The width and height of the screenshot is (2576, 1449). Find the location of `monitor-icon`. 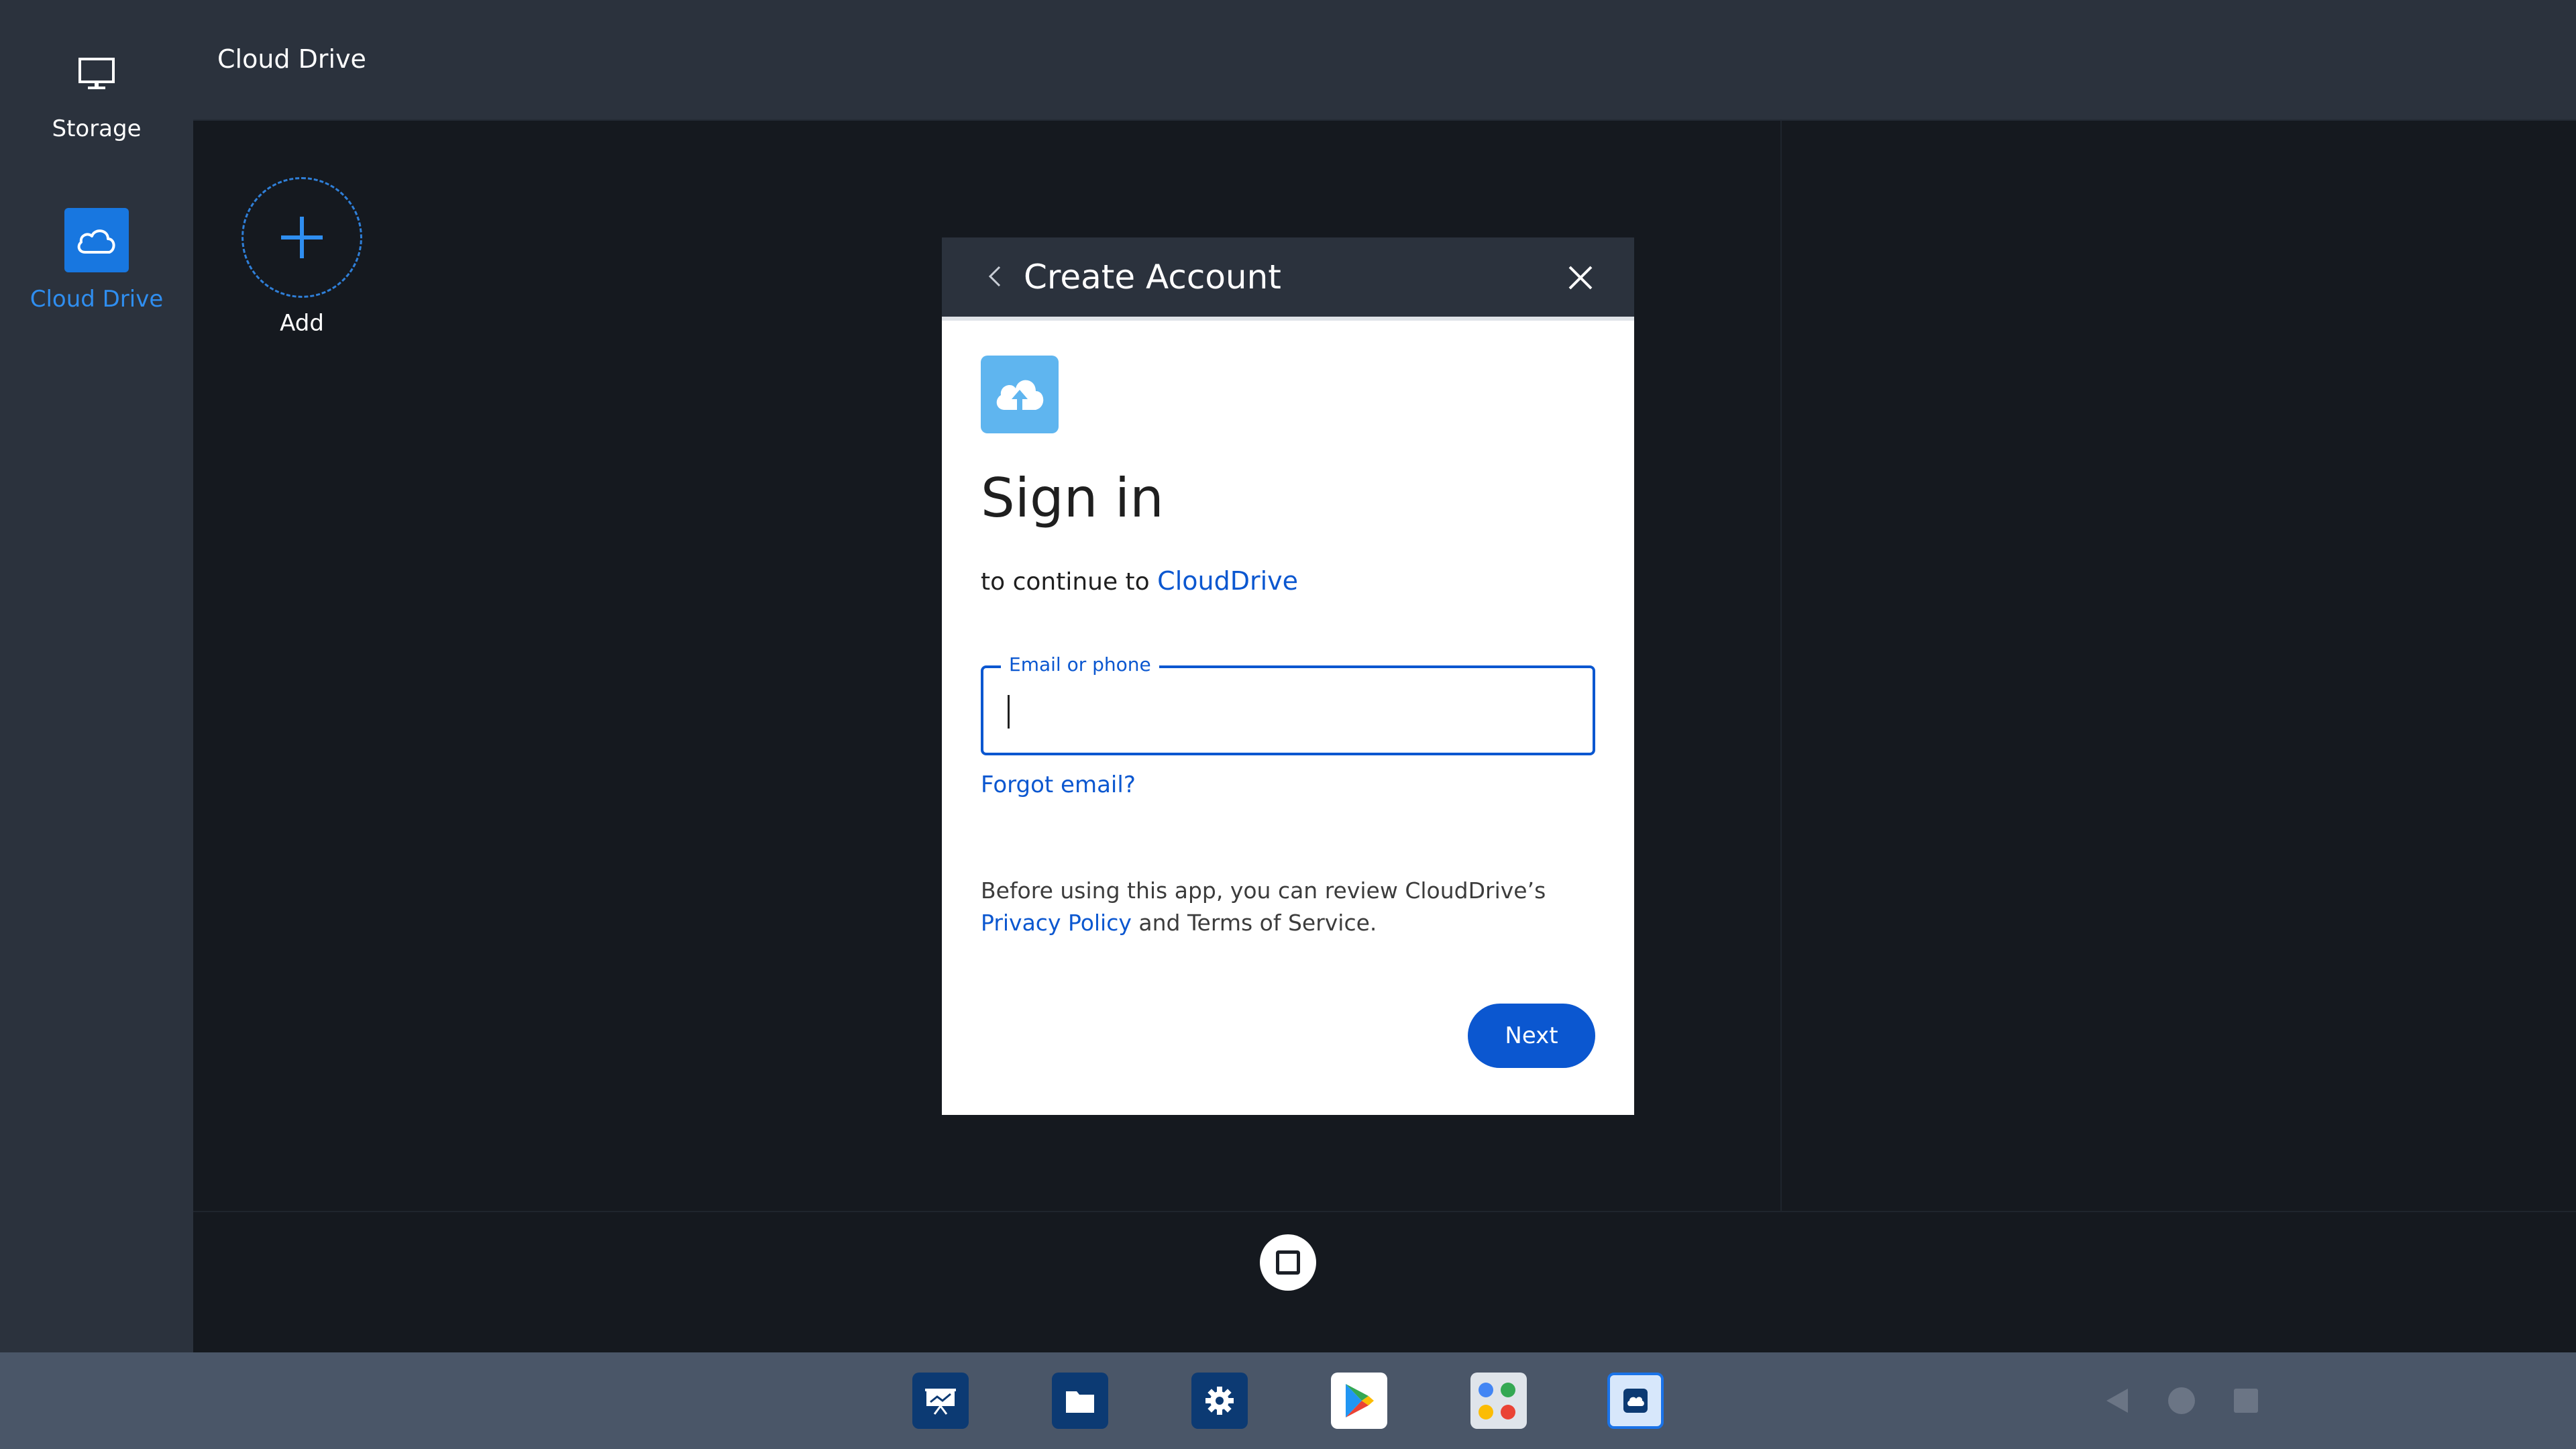

monitor-icon is located at coordinates (96, 74).